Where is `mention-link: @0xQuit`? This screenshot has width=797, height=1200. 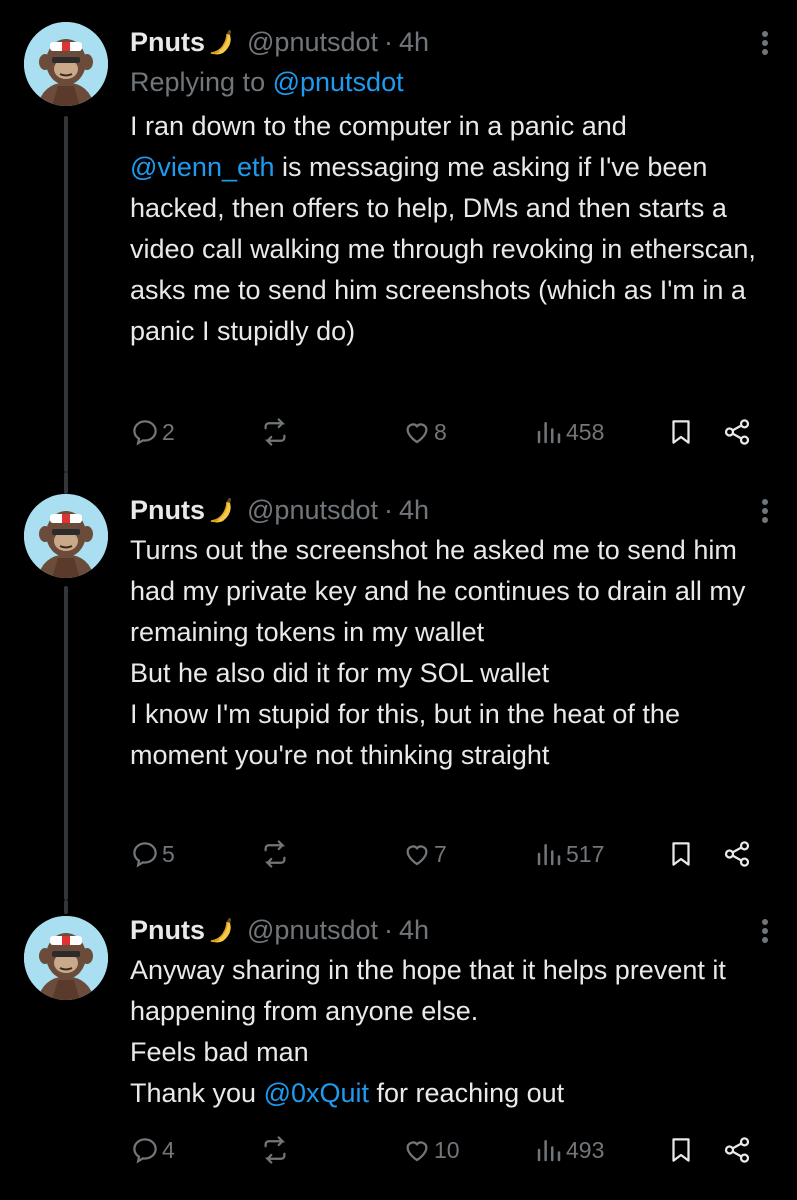
mention-link: @0xQuit is located at coordinates (316, 1093).